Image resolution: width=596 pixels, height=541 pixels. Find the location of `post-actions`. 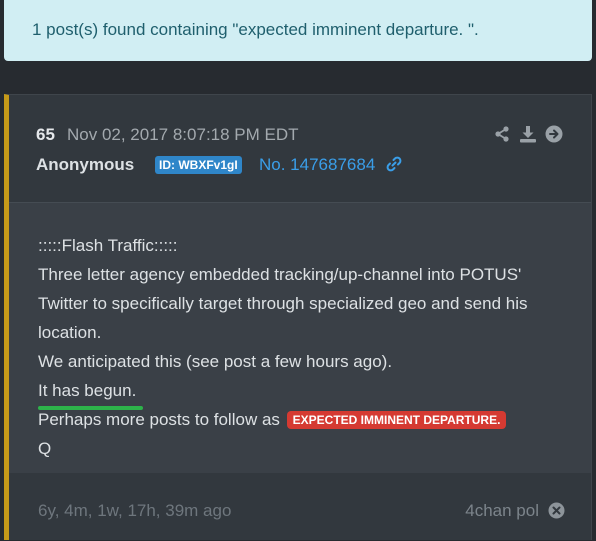

post-actions is located at coordinates (528, 134).